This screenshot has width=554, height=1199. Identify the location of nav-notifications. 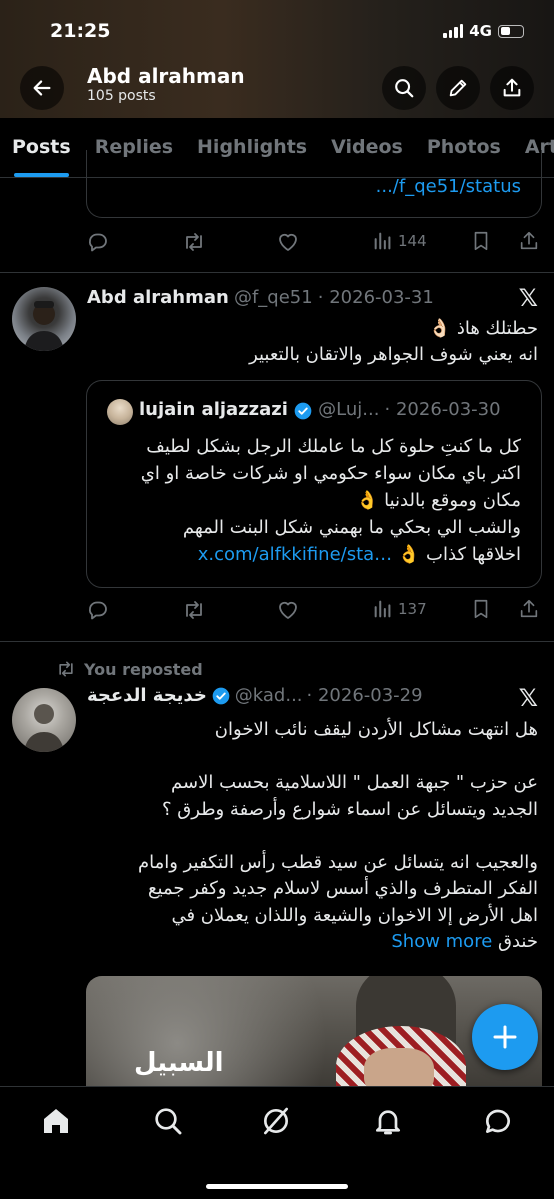
(388, 1123).